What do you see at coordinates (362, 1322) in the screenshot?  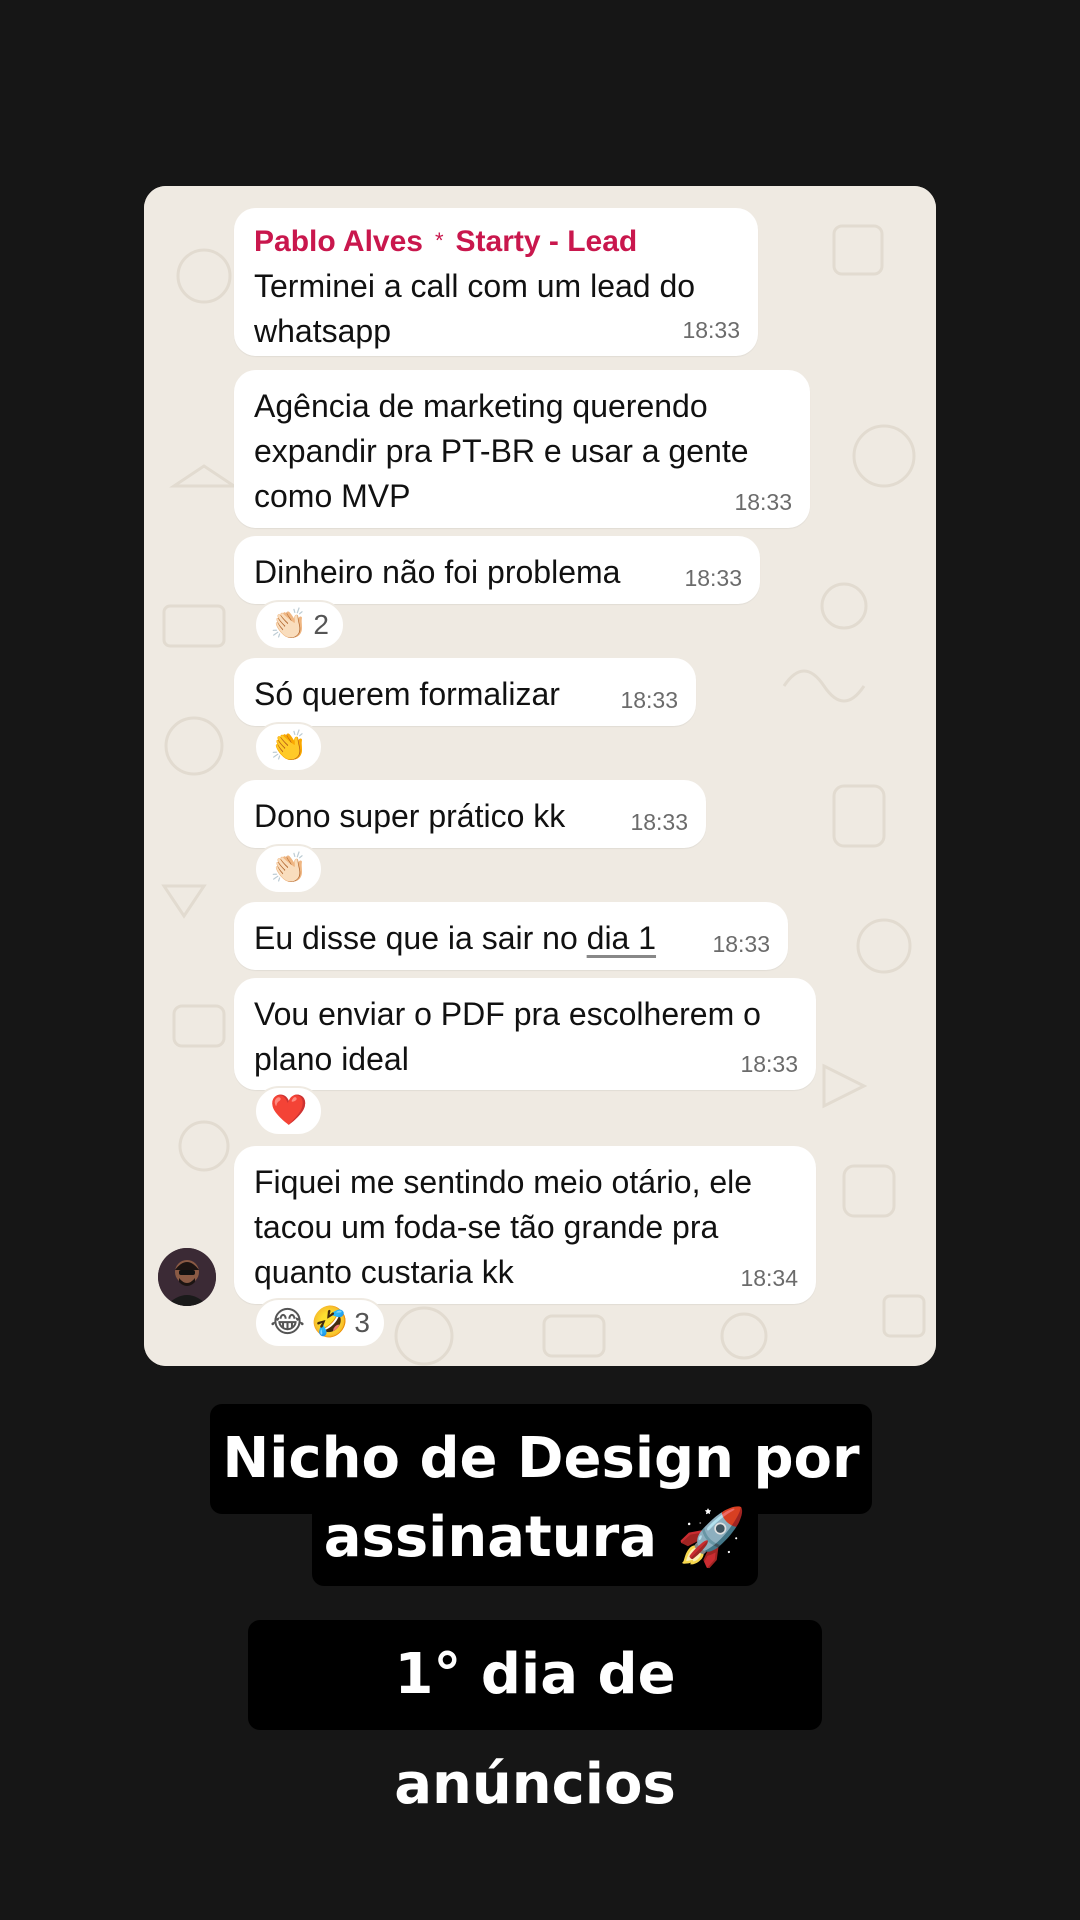 I see `reaction-count: 3` at bounding box center [362, 1322].